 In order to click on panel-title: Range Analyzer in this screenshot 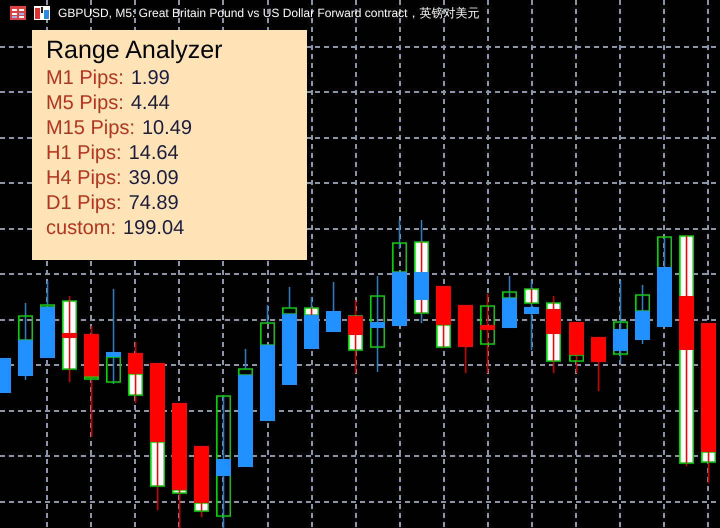, I will do `click(135, 50)`.